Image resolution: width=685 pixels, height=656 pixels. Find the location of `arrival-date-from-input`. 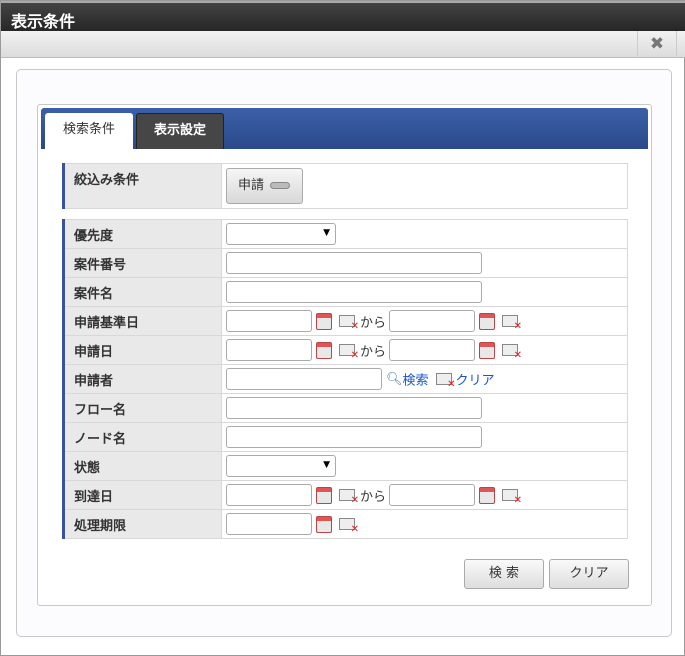

arrival-date-from-input is located at coordinates (269, 495).